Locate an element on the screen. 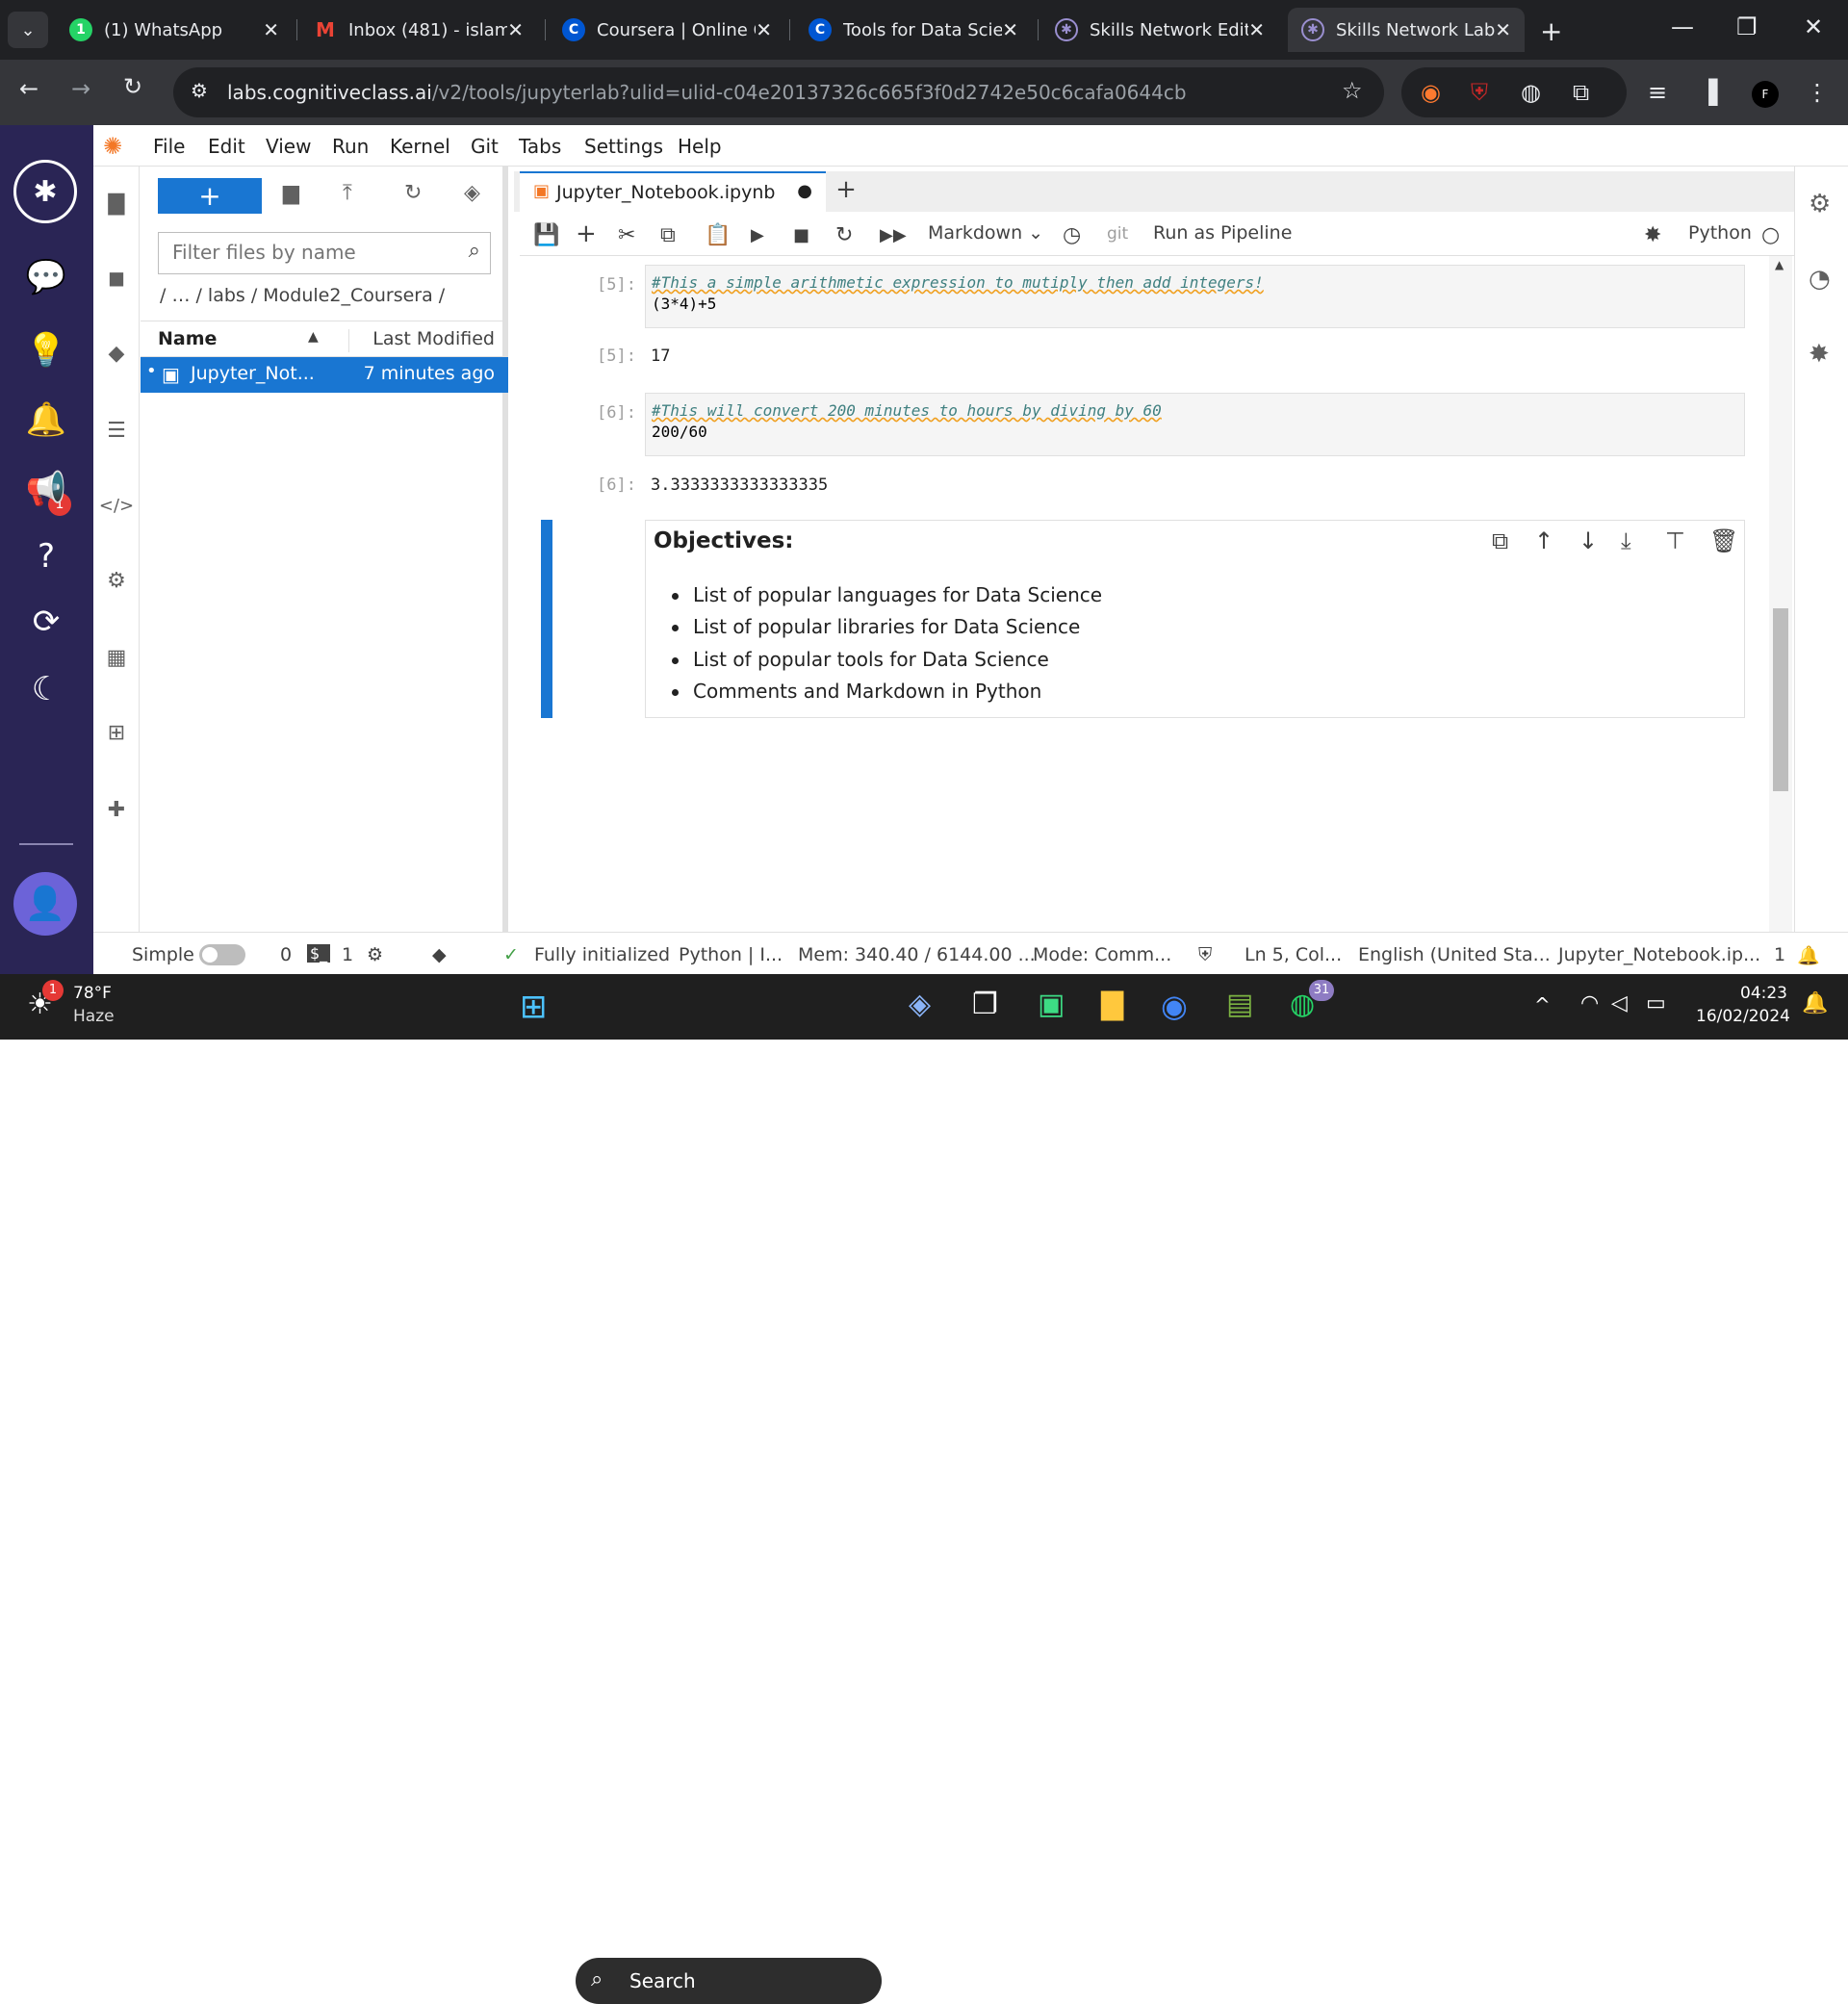 Image resolution: width=1848 pixels, height=2004 pixels. browser-tab-whatsapp: 1 (1) WhatsApp ✕ is located at coordinates (174, 30).